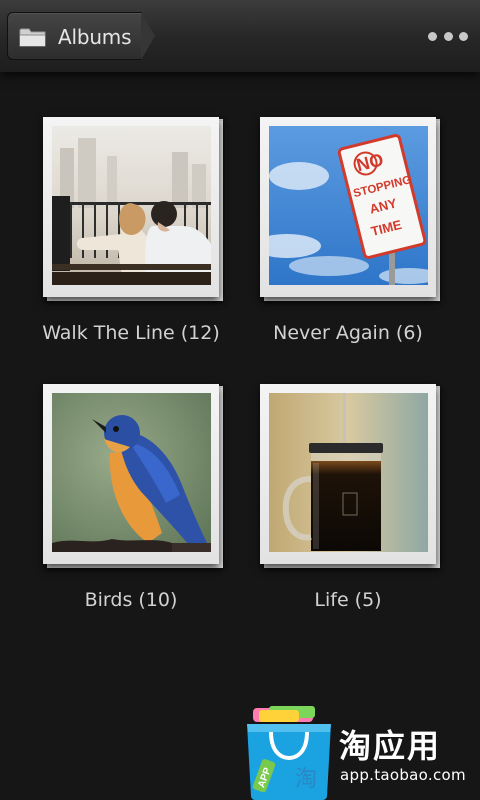 The image size is (480, 800). Describe the element at coordinates (403, 775) in the screenshot. I see `watermark-url: app.taobao.com` at that location.